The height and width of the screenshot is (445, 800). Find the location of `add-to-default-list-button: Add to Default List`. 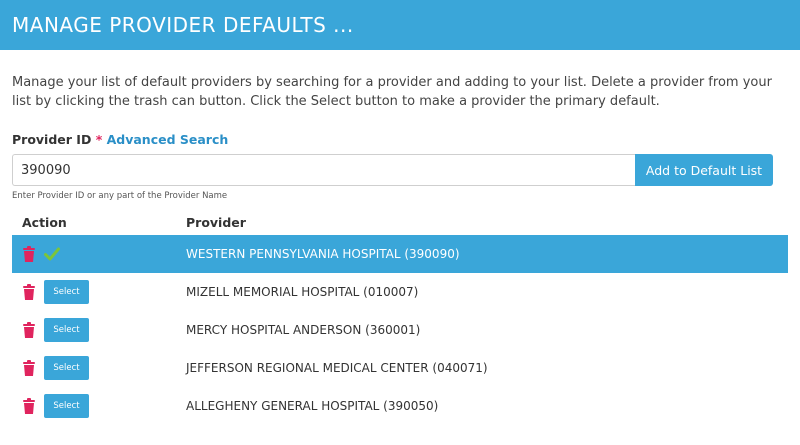

add-to-default-list-button: Add to Default List is located at coordinates (704, 170).